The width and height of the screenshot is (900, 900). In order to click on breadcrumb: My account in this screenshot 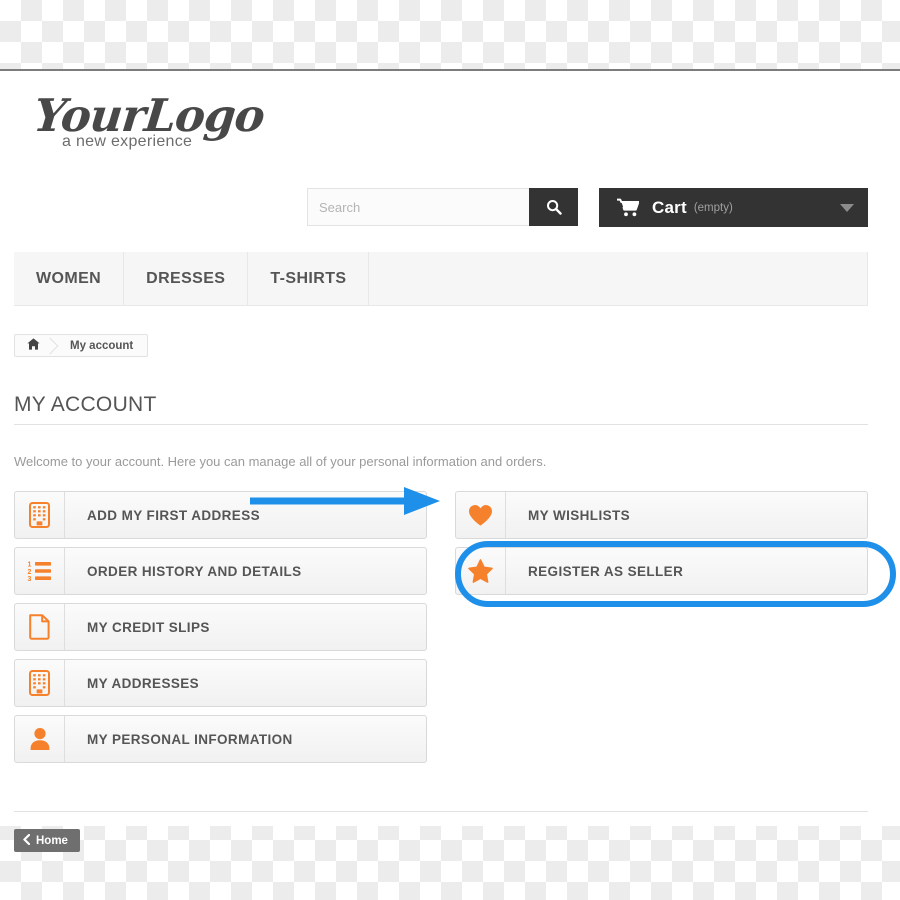, I will do `click(81, 345)`.